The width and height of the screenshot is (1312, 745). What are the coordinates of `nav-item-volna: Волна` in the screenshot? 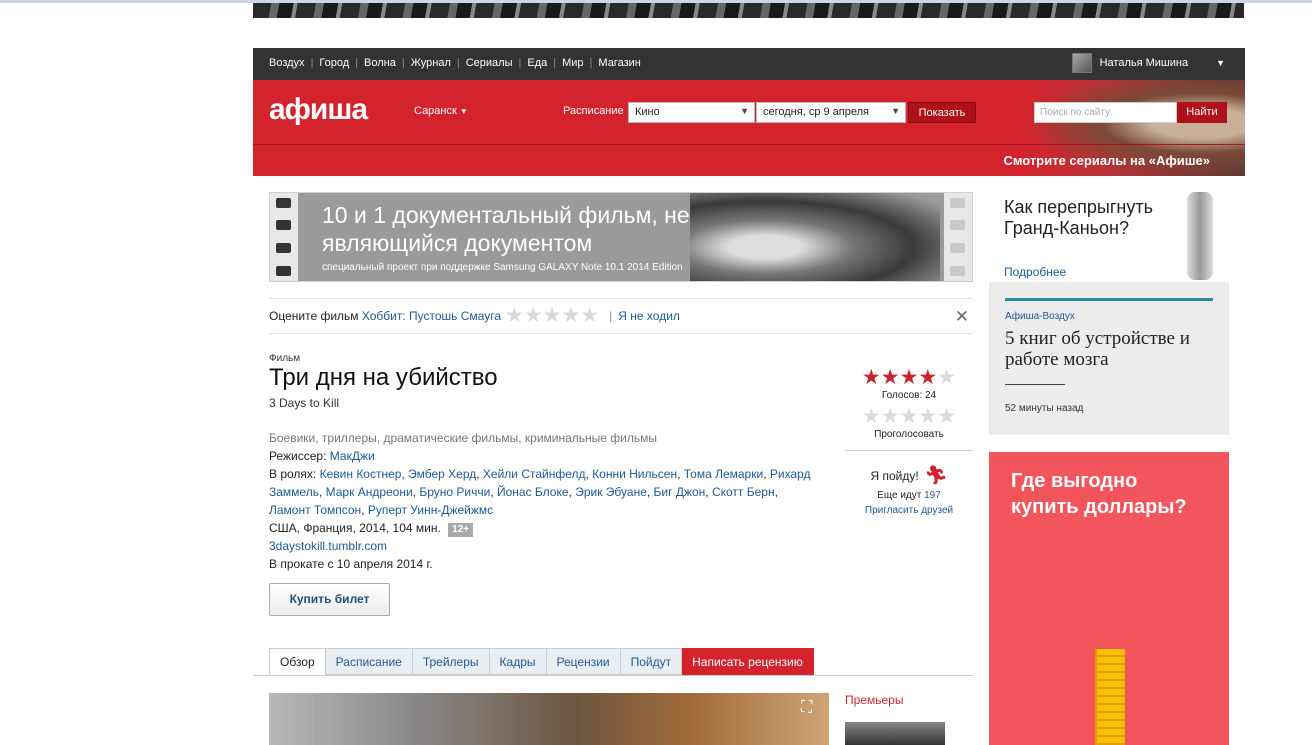 It's located at (380, 63).